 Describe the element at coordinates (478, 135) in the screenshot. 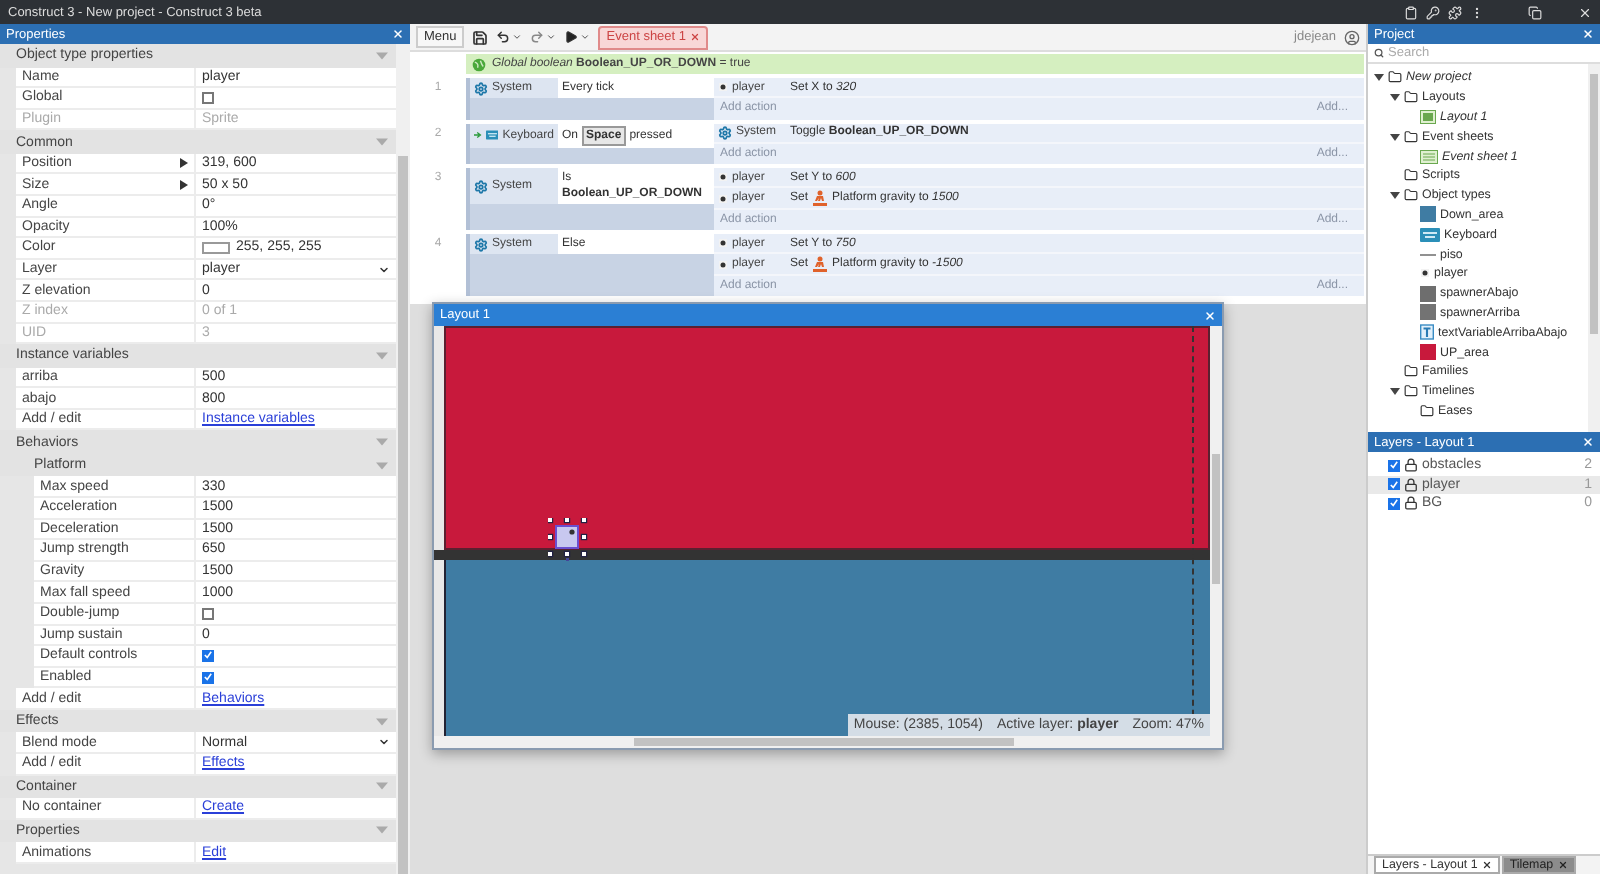

I see `arrow-icon` at that location.